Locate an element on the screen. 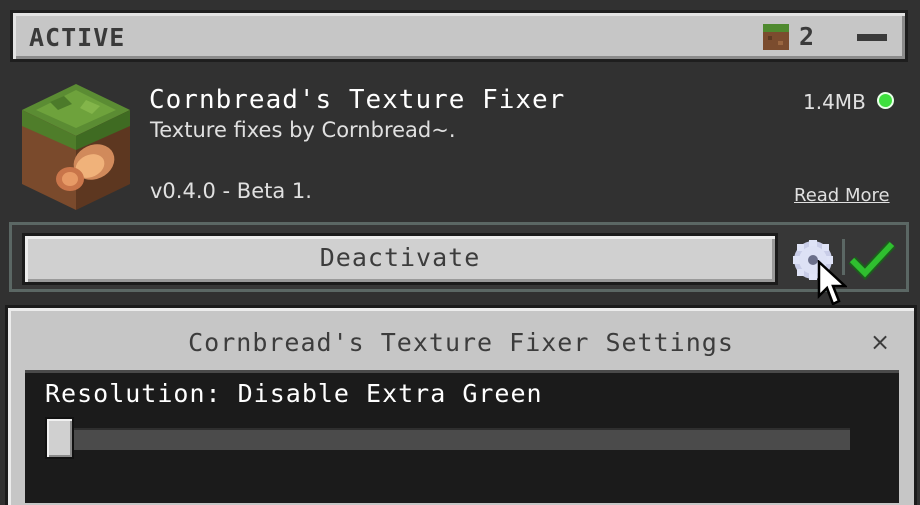 The image size is (920, 505). section-title: ACTIVE is located at coordinates (77, 37).